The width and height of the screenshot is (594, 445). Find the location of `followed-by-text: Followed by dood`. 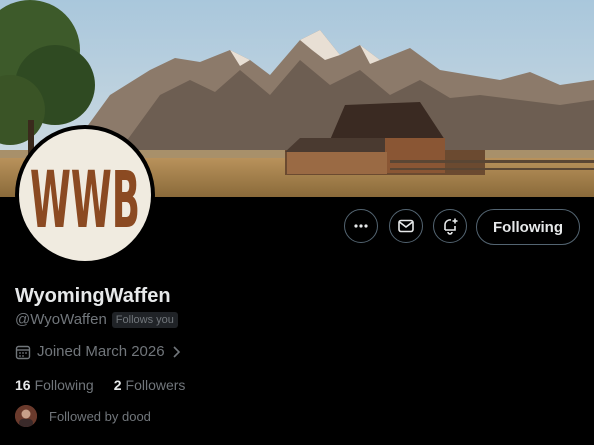

followed-by-text: Followed by dood is located at coordinates (100, 416).